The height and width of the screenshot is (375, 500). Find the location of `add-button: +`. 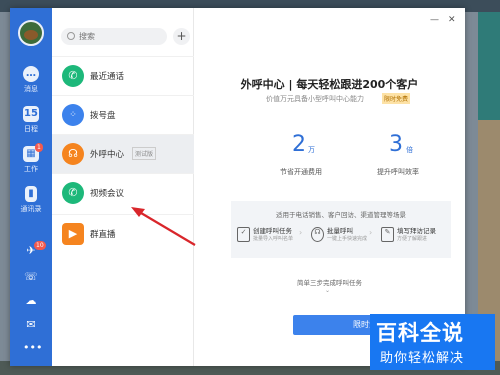

add-button: + is located at coordinates (181, 36).